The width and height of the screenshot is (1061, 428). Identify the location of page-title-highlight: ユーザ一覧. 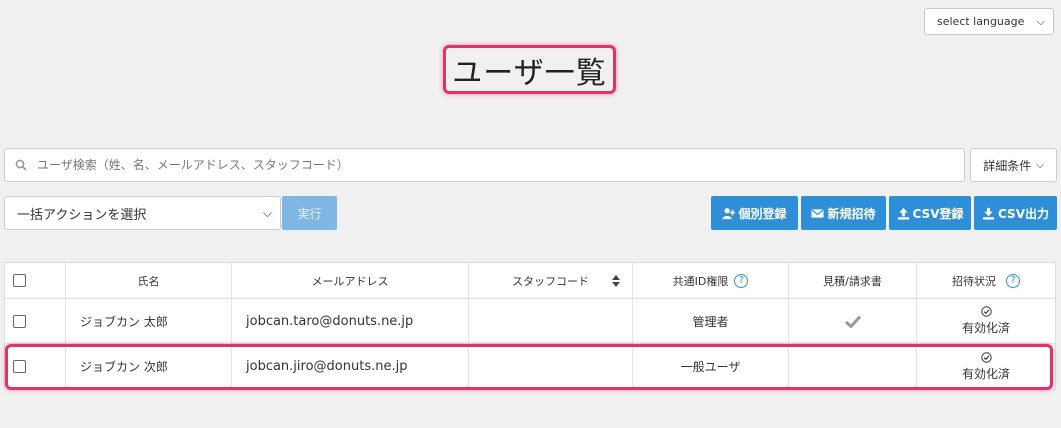
(529, 69).